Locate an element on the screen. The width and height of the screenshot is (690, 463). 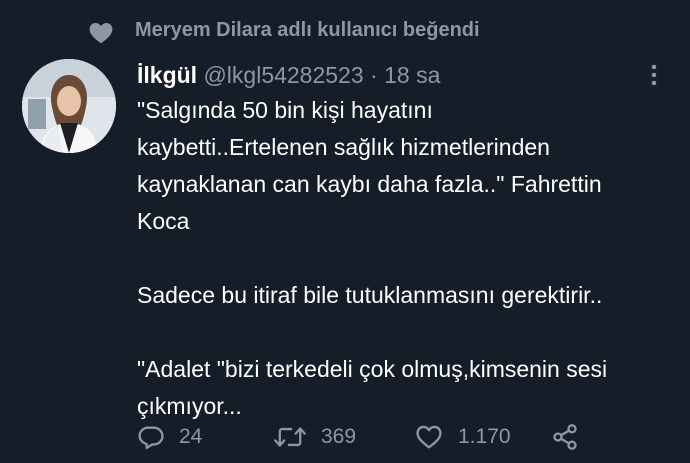
heart-outline-icon is located at coordinates (429, 437).